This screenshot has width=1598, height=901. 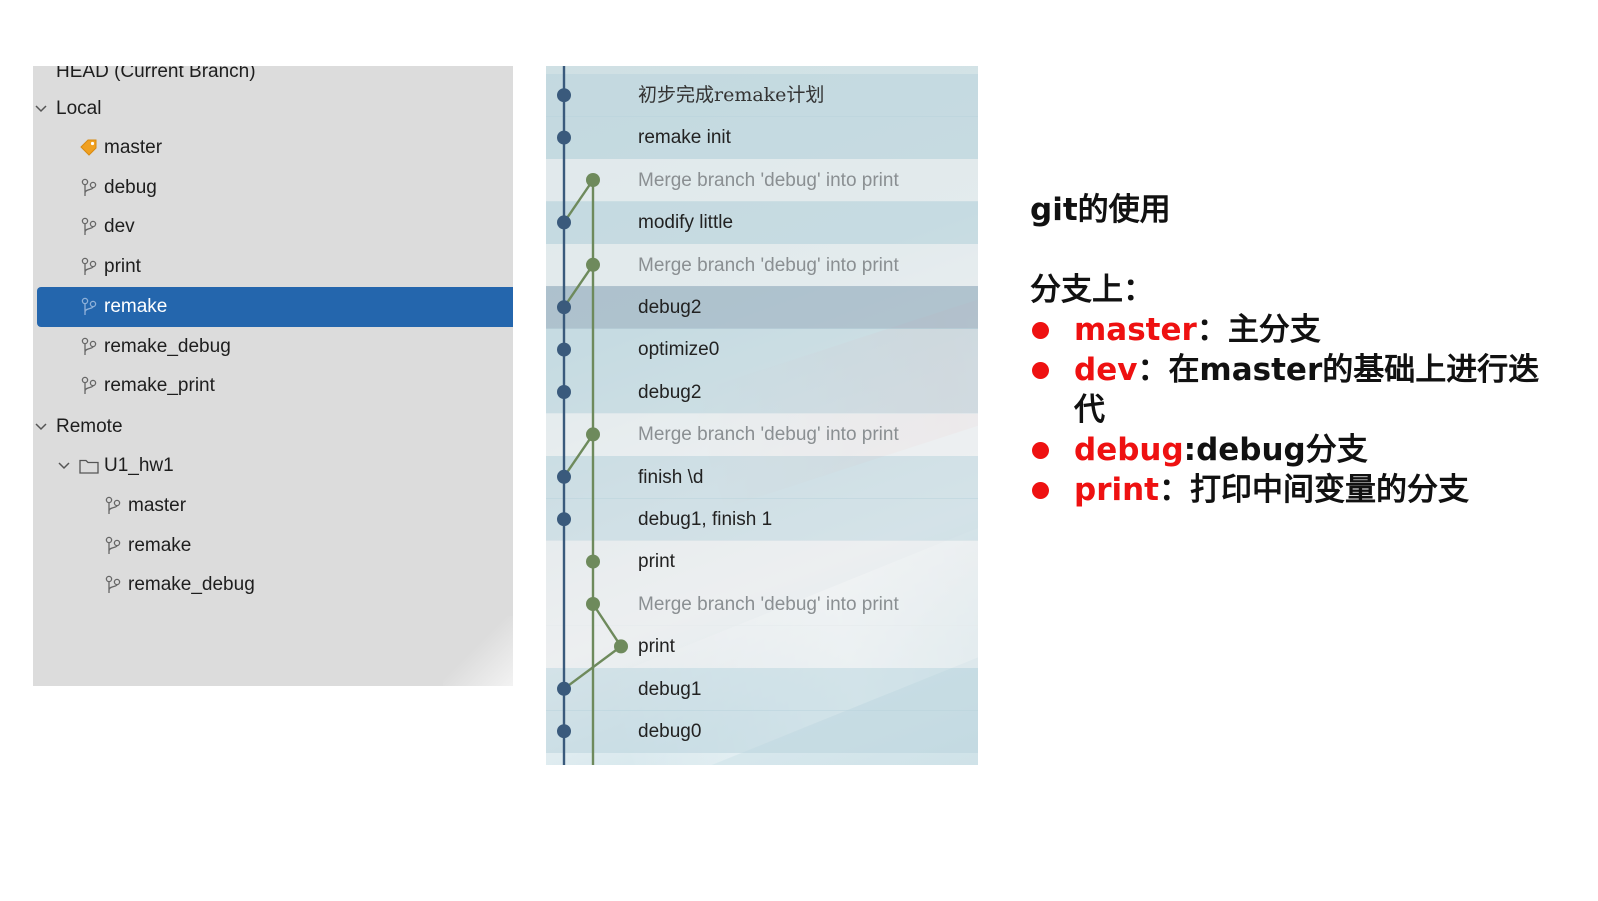 I want to click on branch-label: debug, so click(x=130, y=187).